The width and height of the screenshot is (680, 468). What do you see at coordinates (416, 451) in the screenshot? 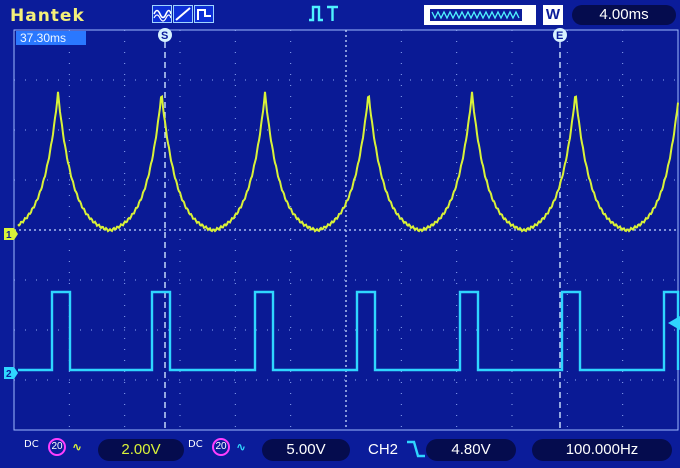
I see `falling-edge-icon` at bounding box center [416, 451].